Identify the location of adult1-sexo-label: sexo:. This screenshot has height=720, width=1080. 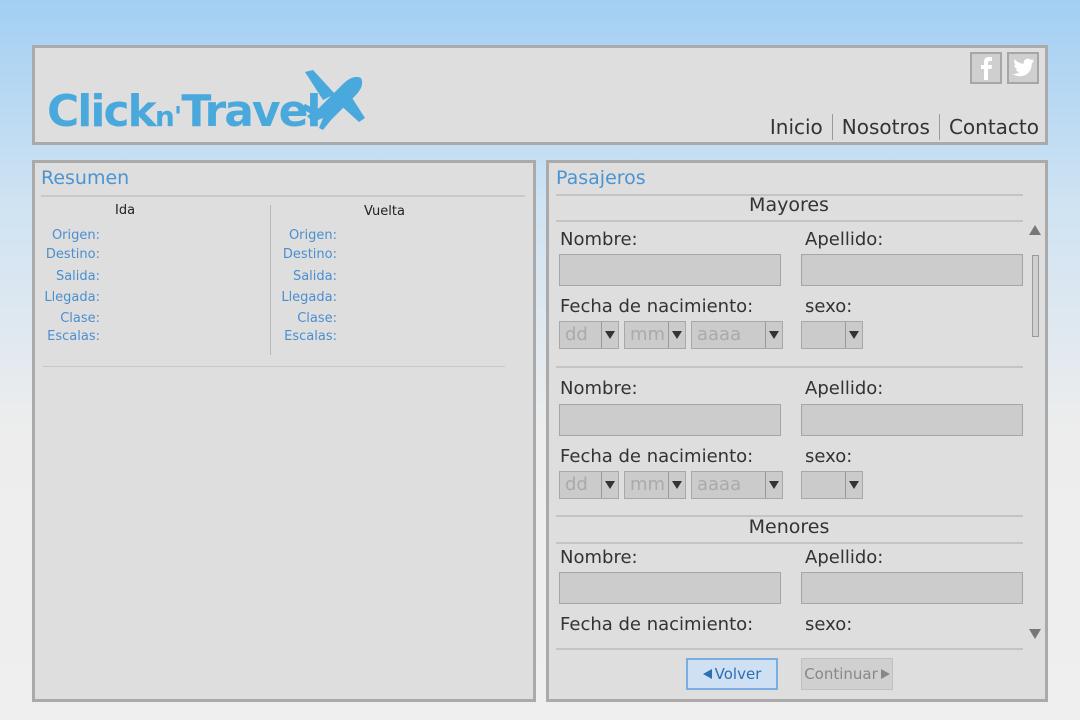
(829, 306).